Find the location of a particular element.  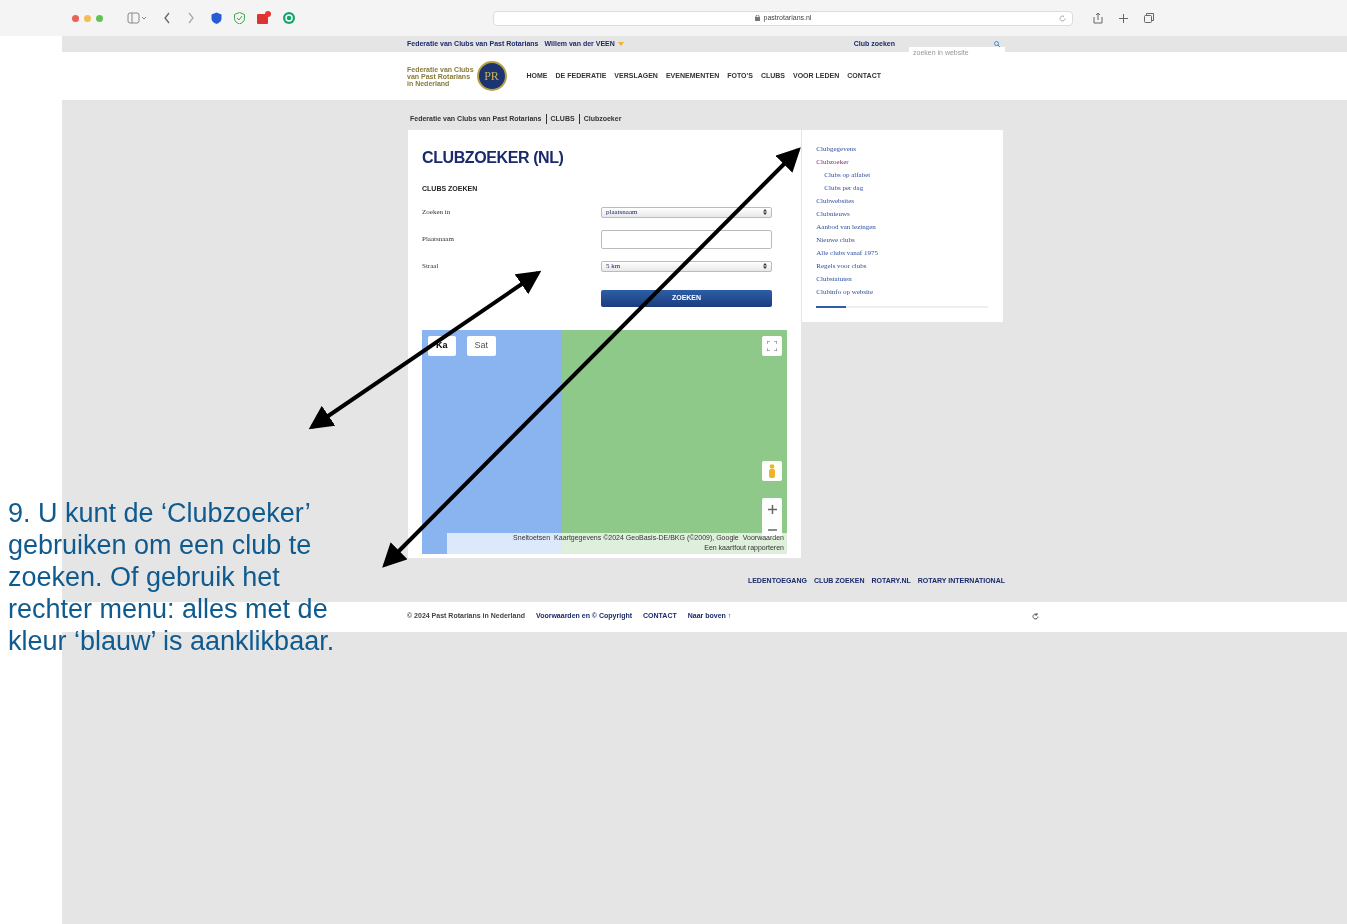

logo-emblem: PR is located at coordinates (491, 76).